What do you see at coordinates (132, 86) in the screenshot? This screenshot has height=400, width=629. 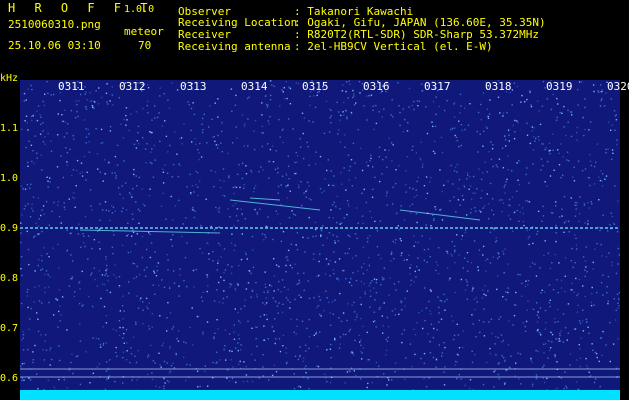 I see `x-tick-label: 0312` at bounding box center [132, 86].